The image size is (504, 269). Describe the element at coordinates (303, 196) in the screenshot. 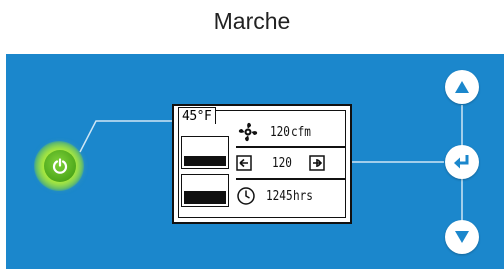

I see `hours-unit: hrs` at that location.